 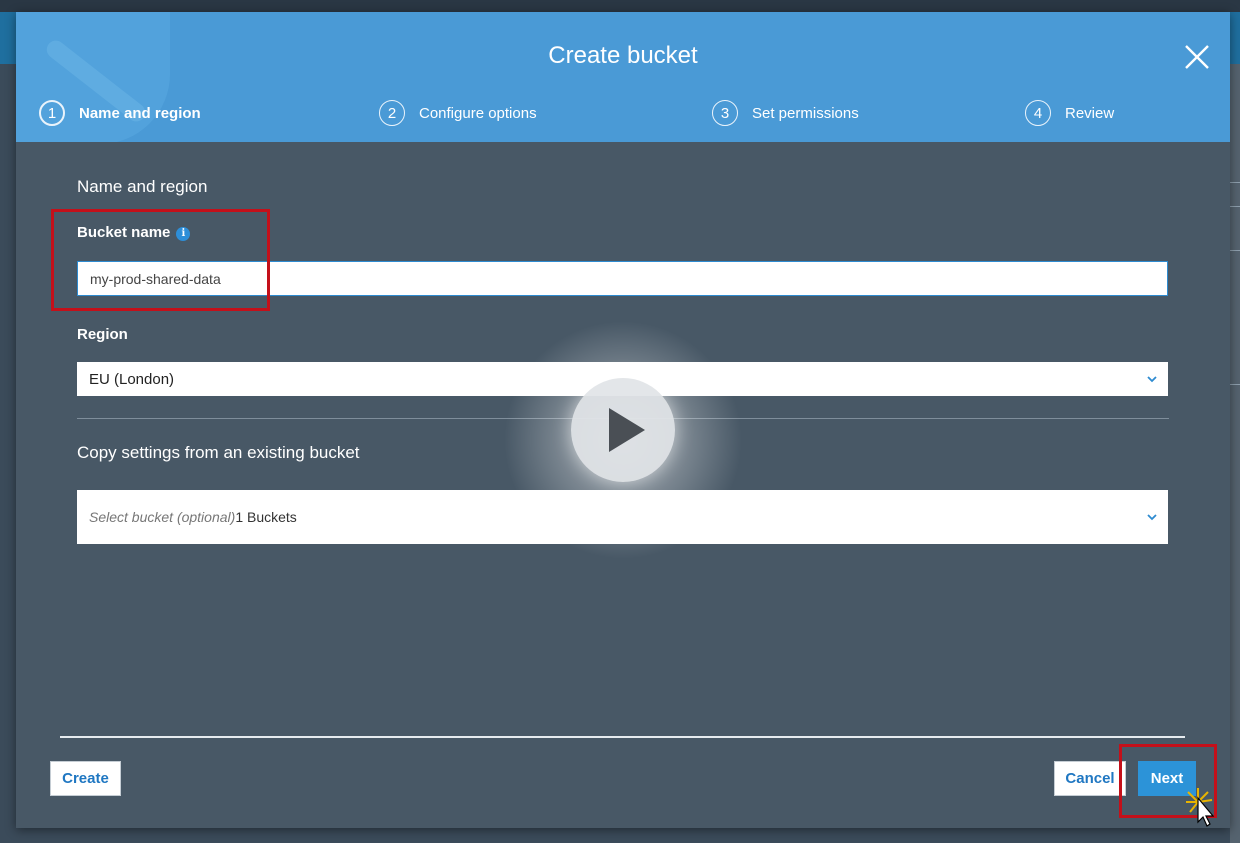 What do you see at coordinates (627, 430) in the screenshot?
I see `play-icon` at bounding box center [627, 430].